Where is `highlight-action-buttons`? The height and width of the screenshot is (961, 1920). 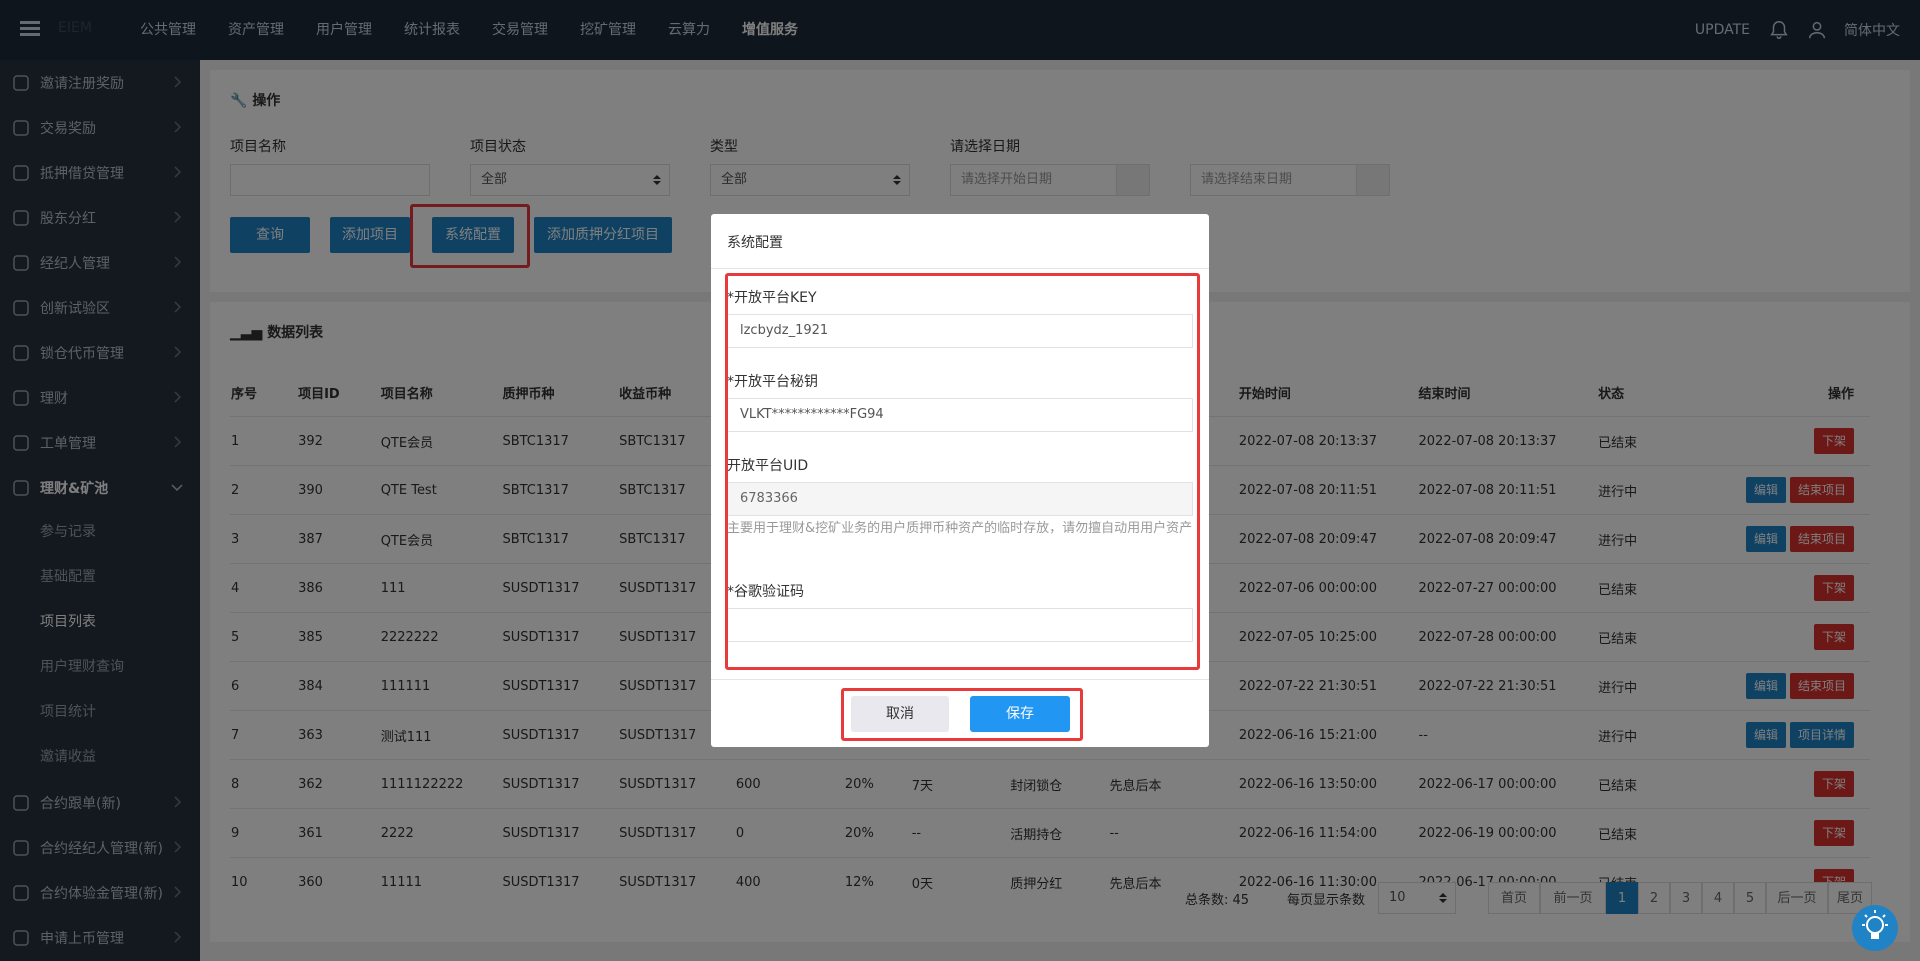 highlight-action-buttons is located at coordinates (962, 714).